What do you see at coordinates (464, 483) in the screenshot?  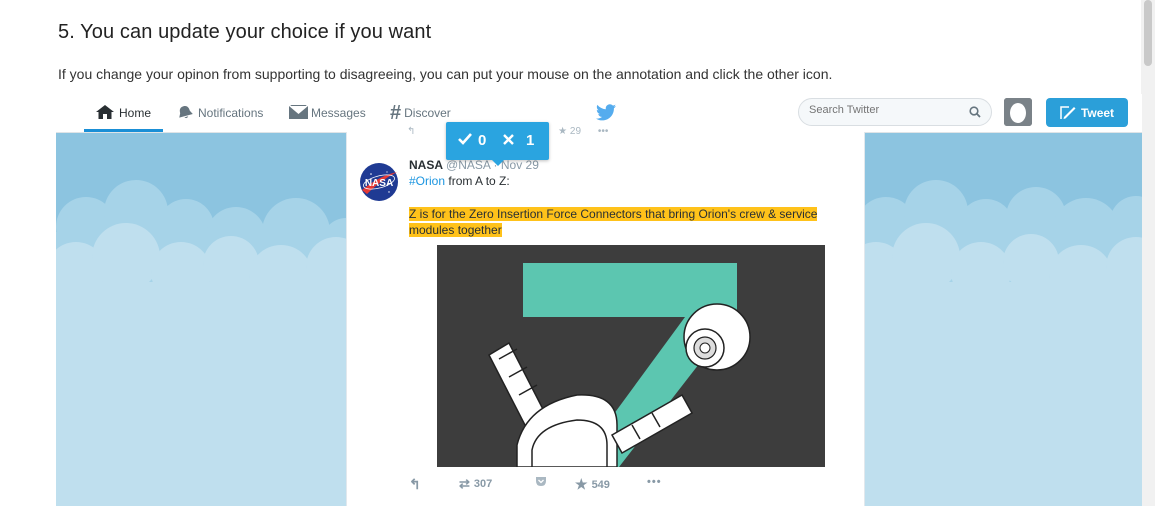 I see `retweet-icon: ⇄` at bounding box center [464, 483].